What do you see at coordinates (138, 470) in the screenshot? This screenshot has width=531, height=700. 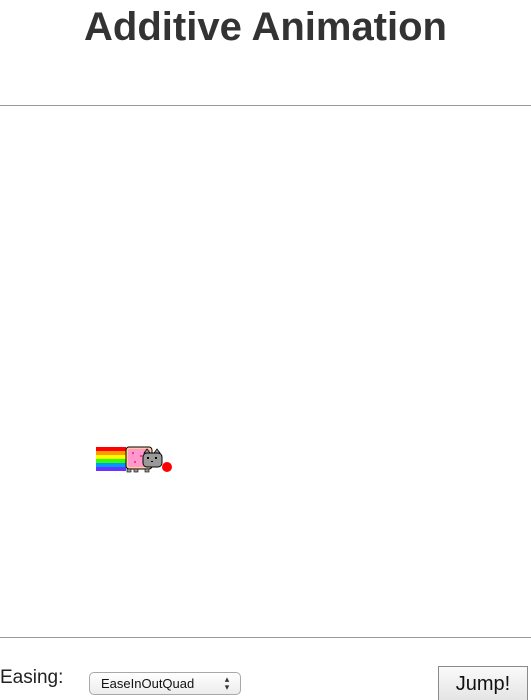 I see `cat-feet` at bounding box center [138, 470].